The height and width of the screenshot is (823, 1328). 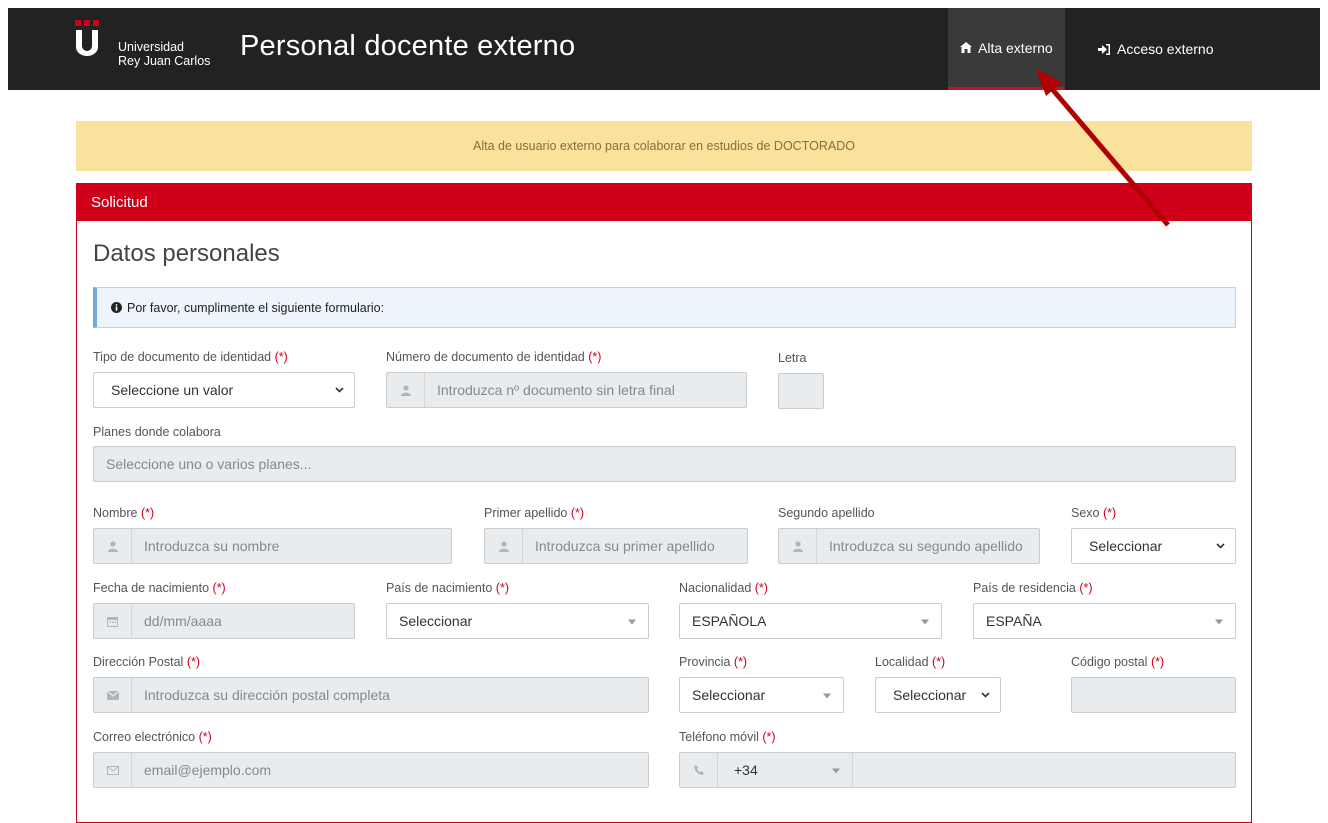 I want to click on nombre-input: Introduzca su nombre, so click(x=272, y=546).